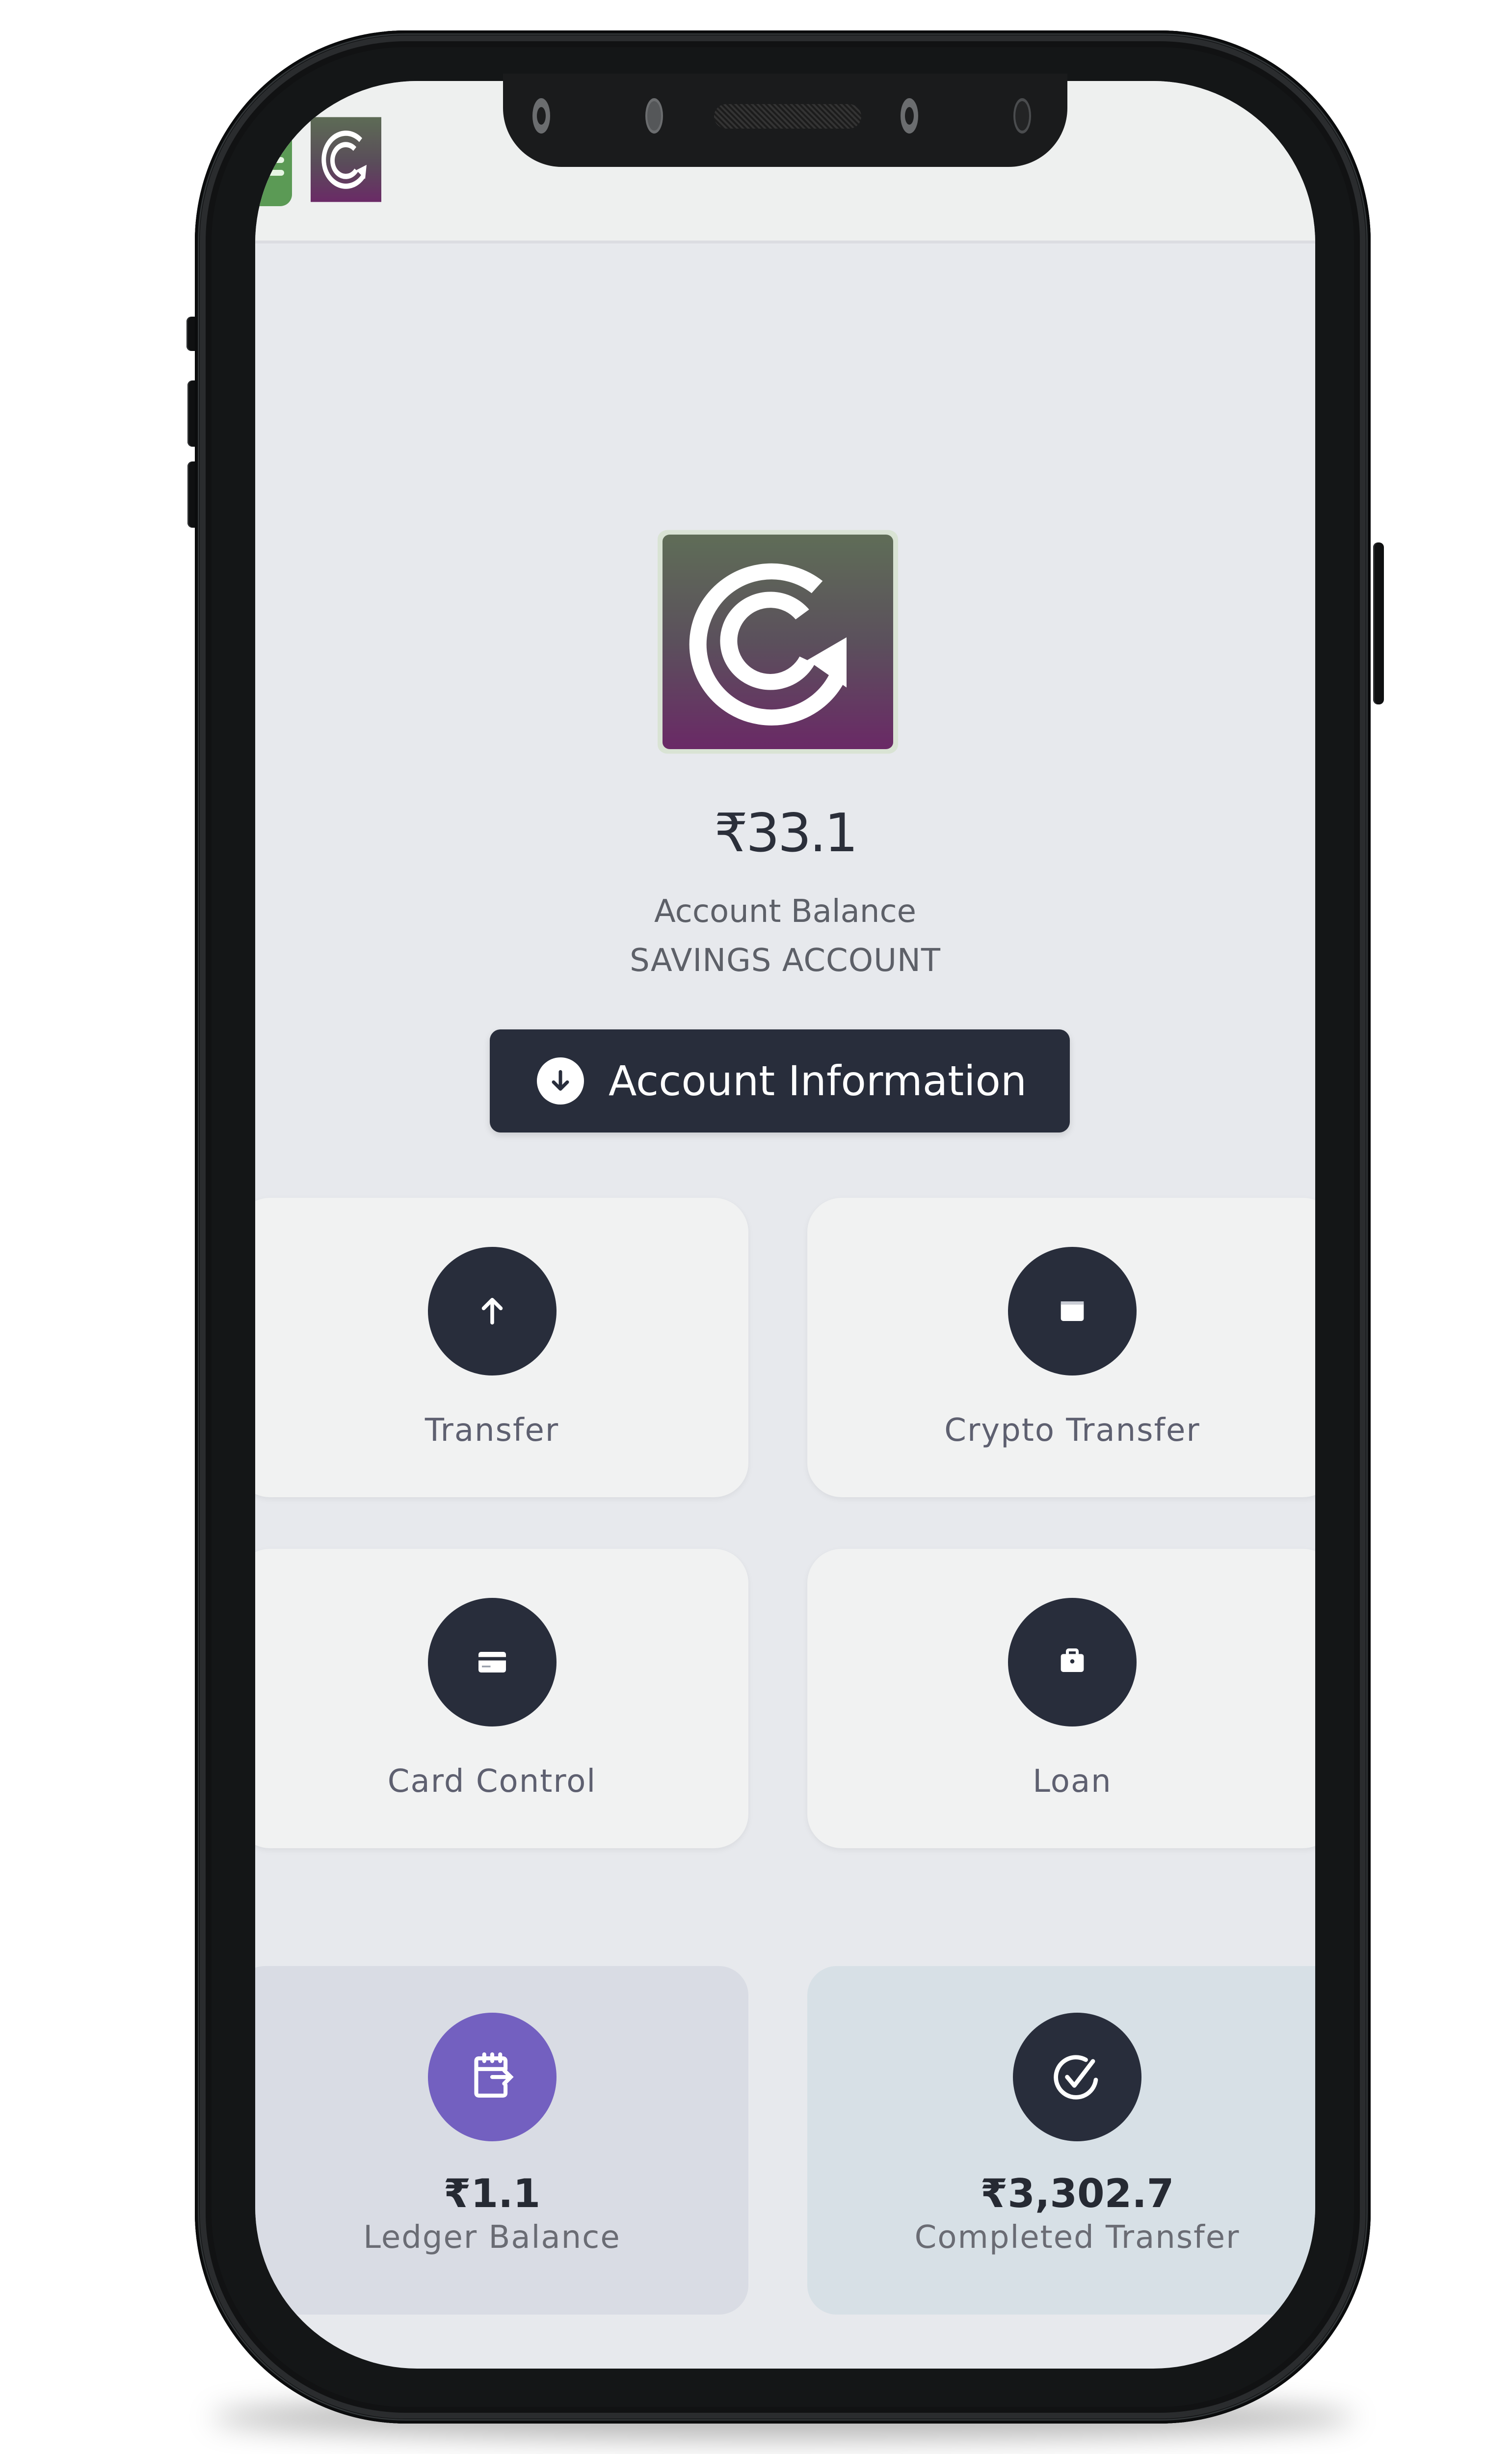 This screenshot has height=2454, width=1512. I want to click on brand-logo-icon, so click(346, 159).